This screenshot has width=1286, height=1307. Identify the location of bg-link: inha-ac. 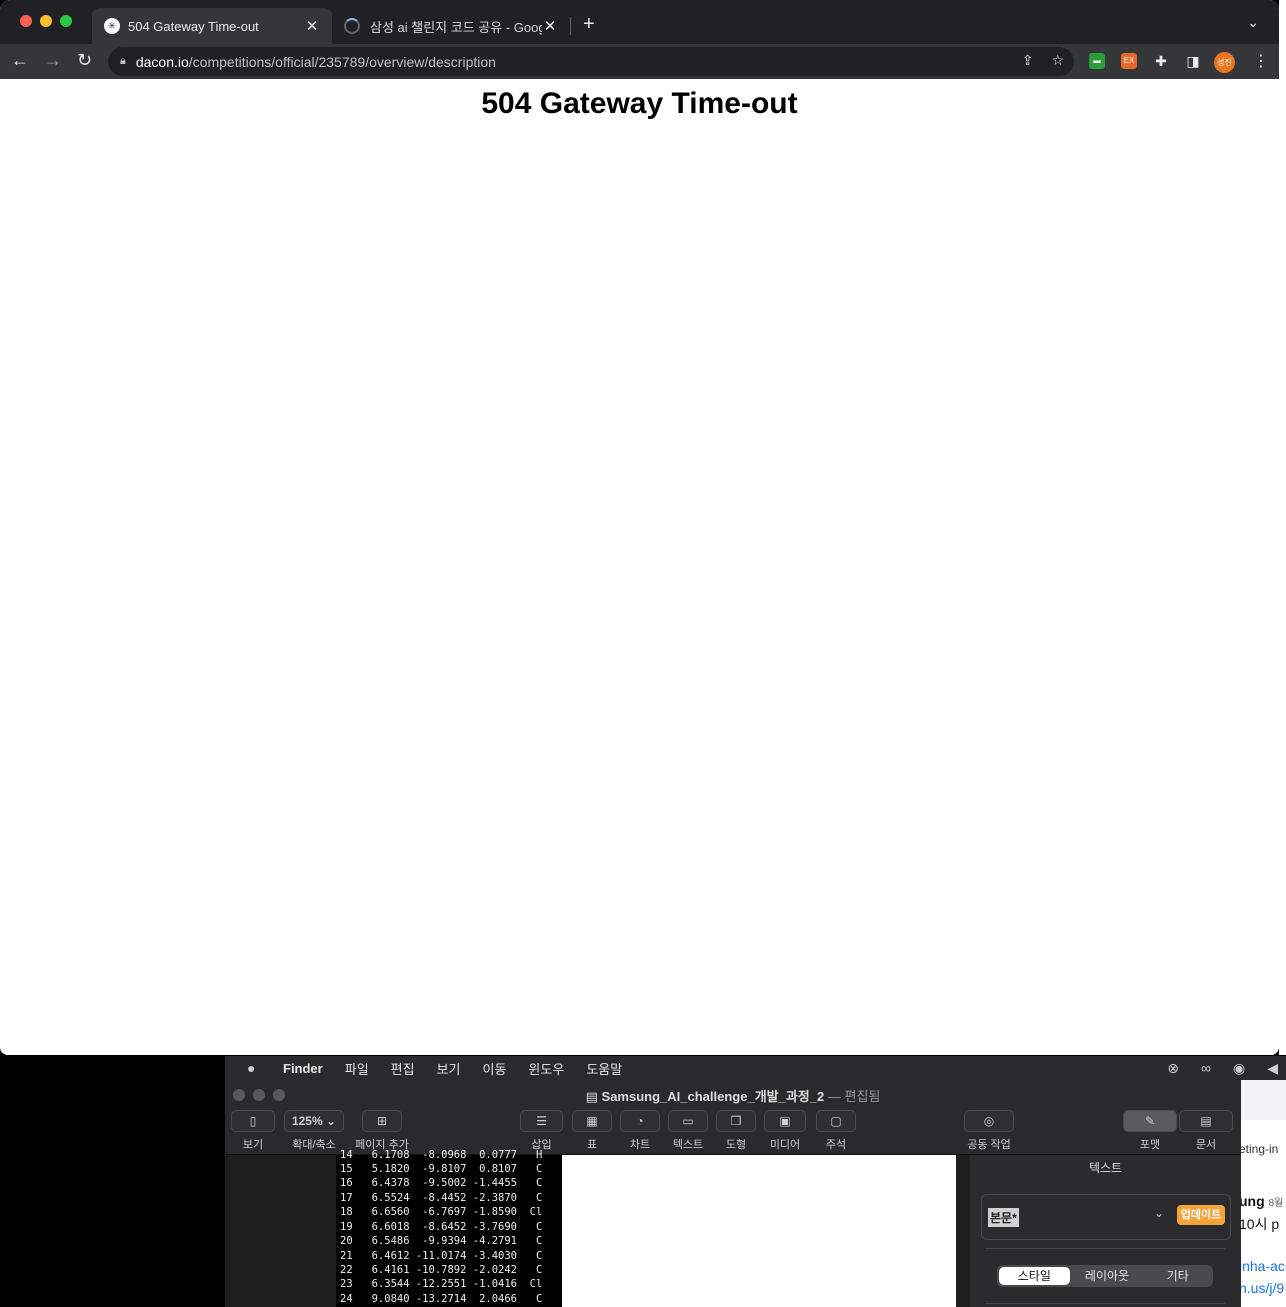
(1263, 1266).